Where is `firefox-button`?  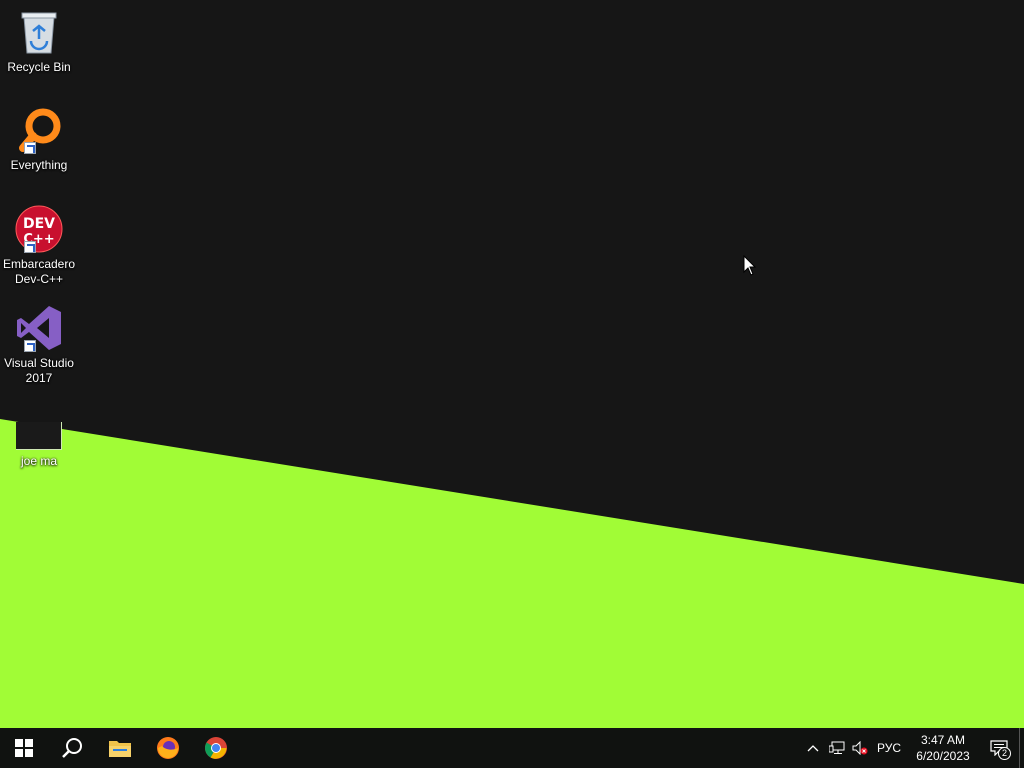 firefox-button is located at coordinates (168, 748).